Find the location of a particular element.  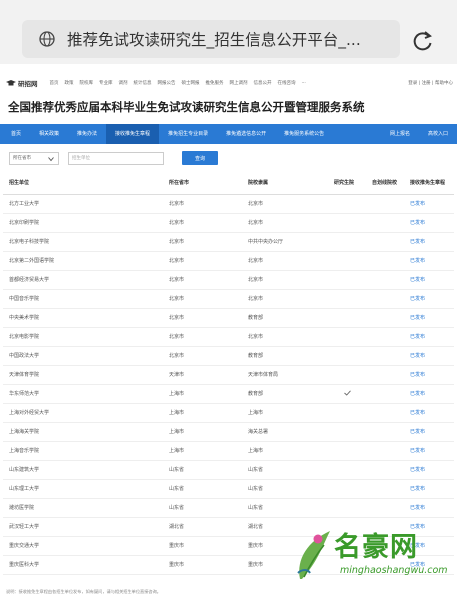

table-row: 山东建筑大学 山东省 山东省 已发布 is located at coordinates (228, 470).